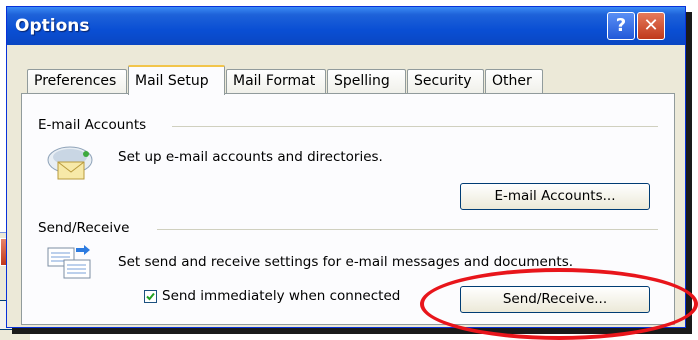  What do you see at coordinates (621, 26) in the screenshot?
I see `help-button: ?` at bounding box center [621, 26].